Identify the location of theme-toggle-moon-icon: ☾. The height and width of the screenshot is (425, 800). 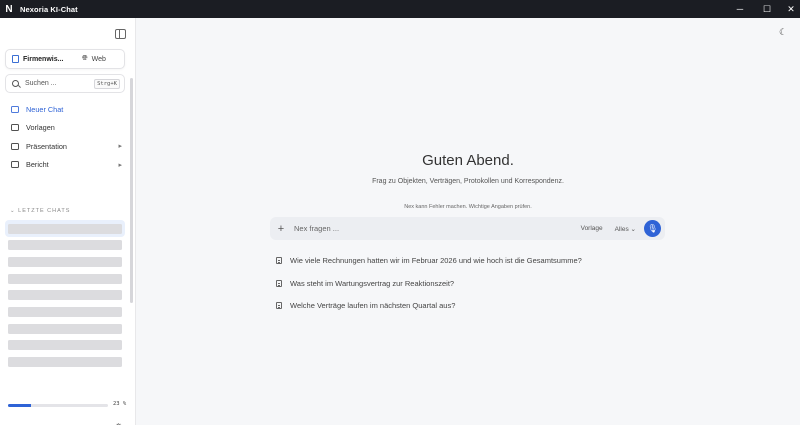
(783, 32).